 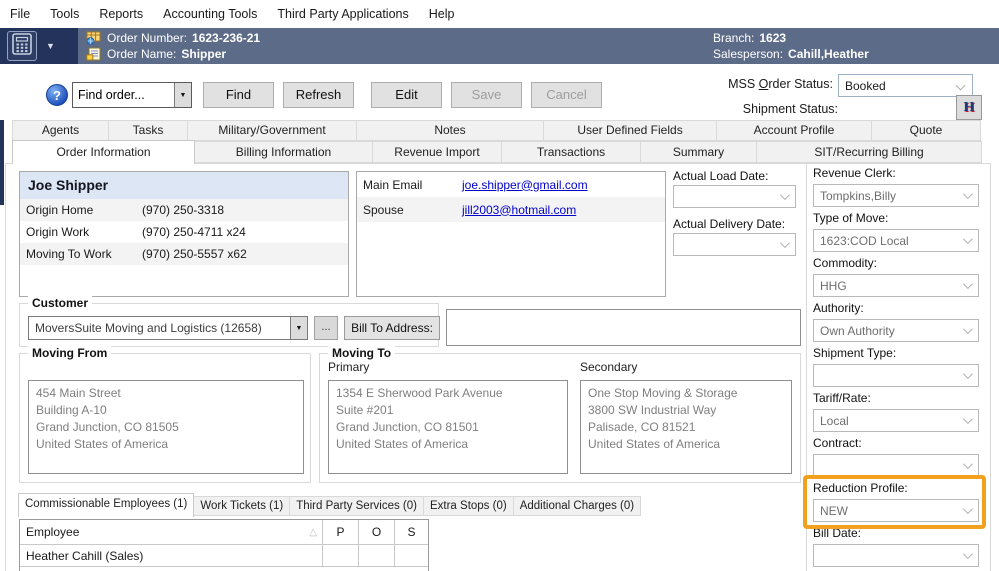 I want to click on menu-reports: Reports, so click(x=121, y=14).